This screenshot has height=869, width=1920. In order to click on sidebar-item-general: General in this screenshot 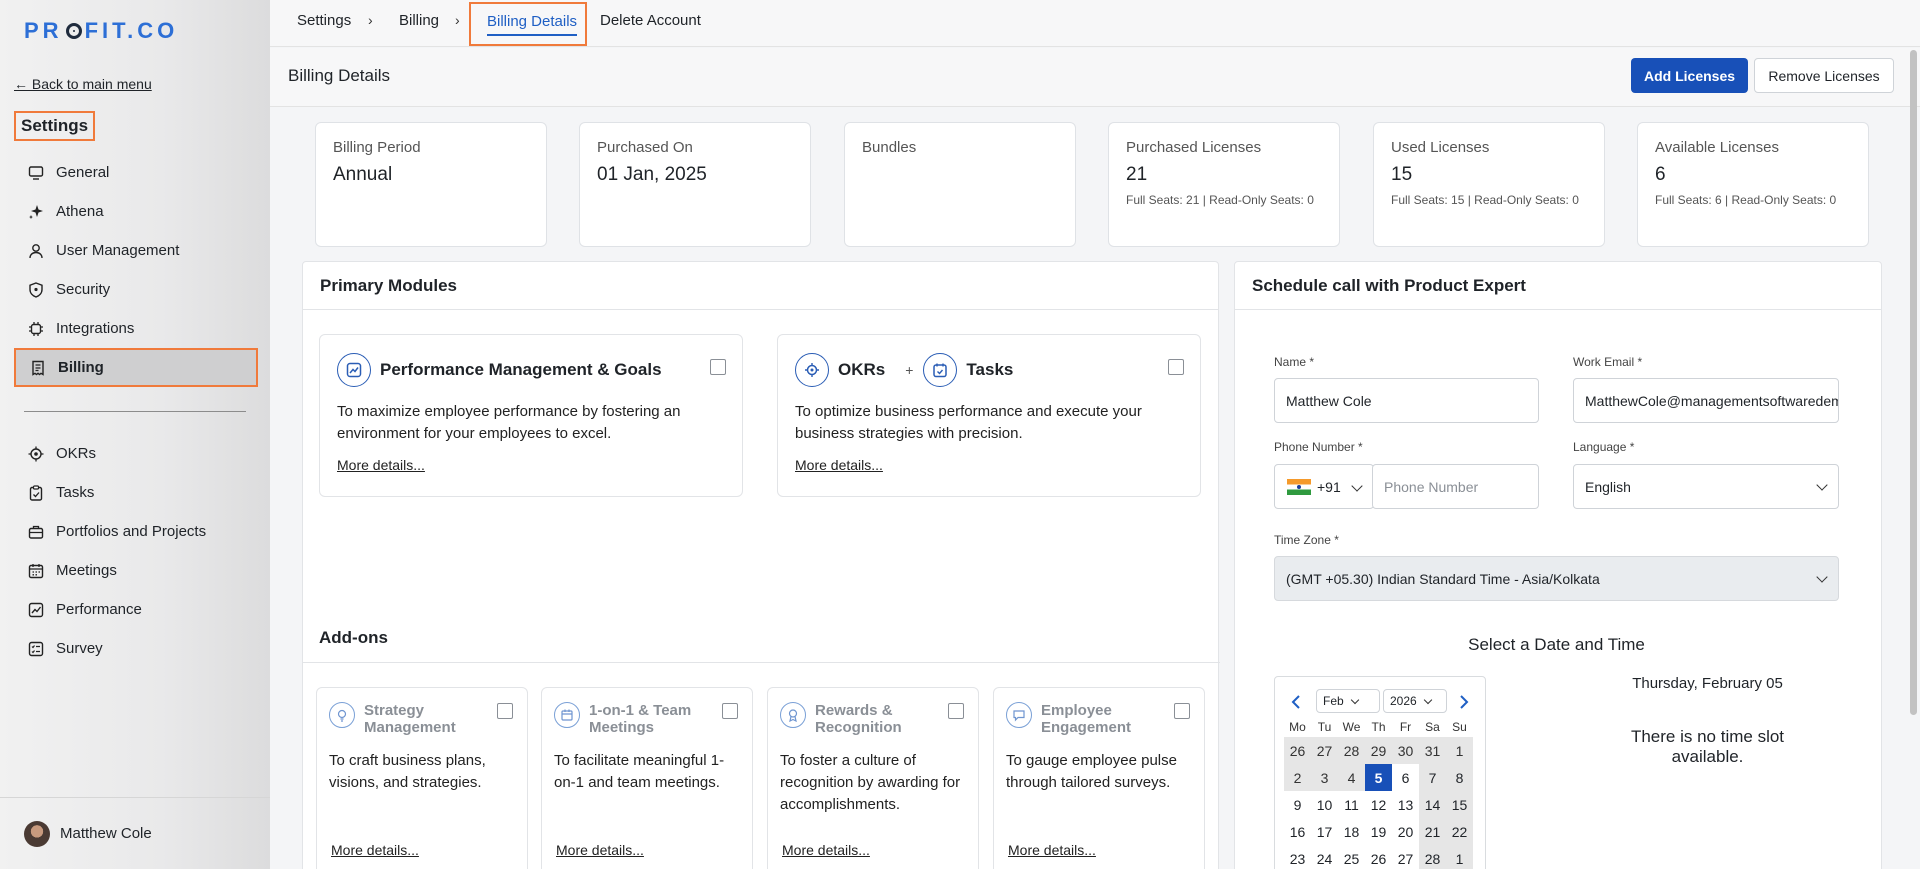, I will do `click(136, 172)`.